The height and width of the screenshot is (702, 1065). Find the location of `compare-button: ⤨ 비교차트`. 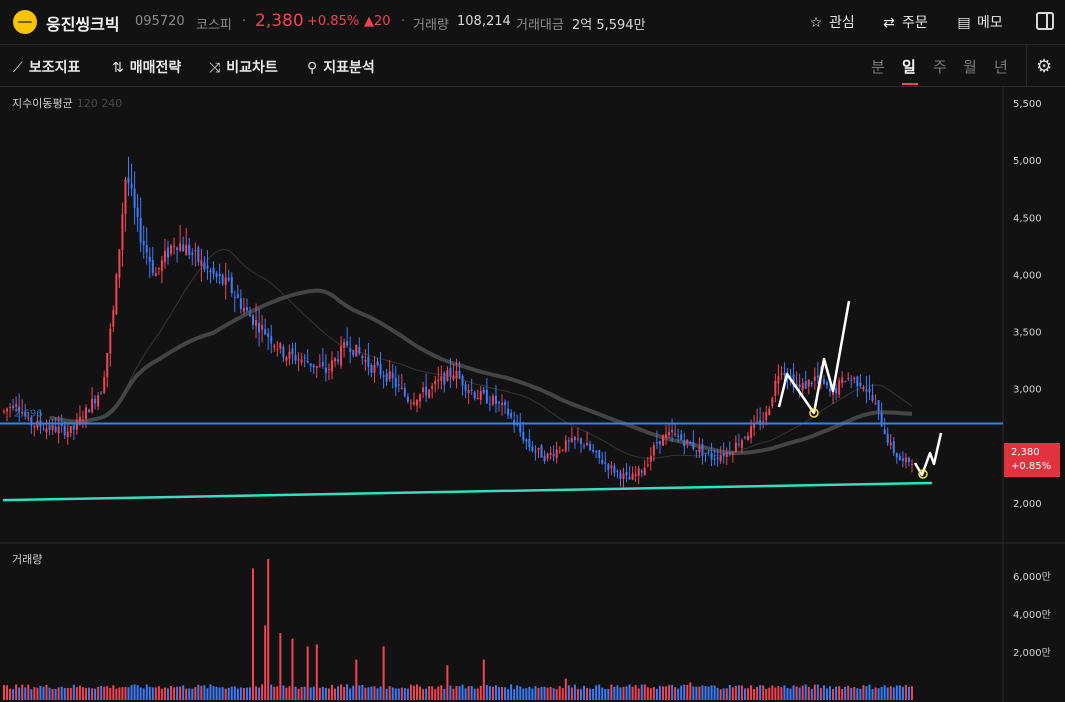

compare-button: ⤨ 비교차트 is located at coordinates (243, 67).